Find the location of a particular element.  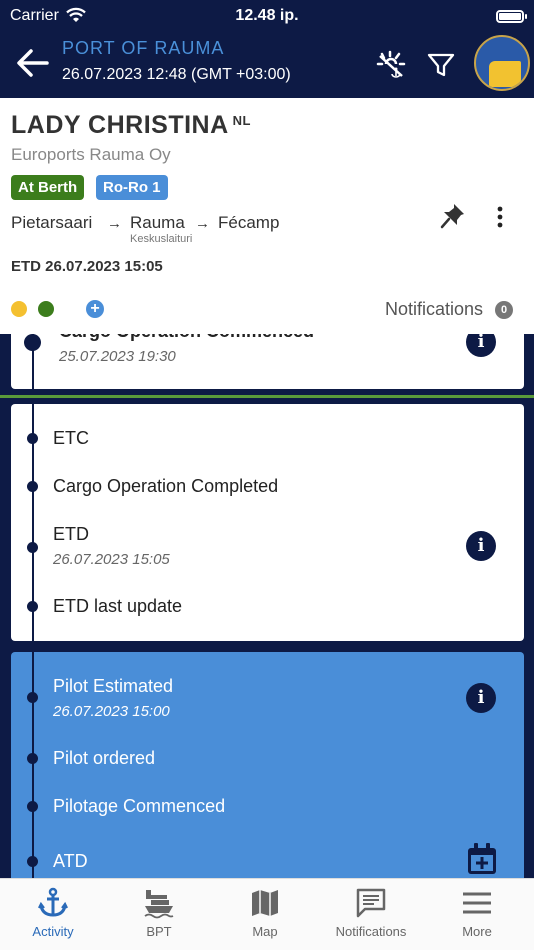

tab-more: More is located at coordinates (477, 914).